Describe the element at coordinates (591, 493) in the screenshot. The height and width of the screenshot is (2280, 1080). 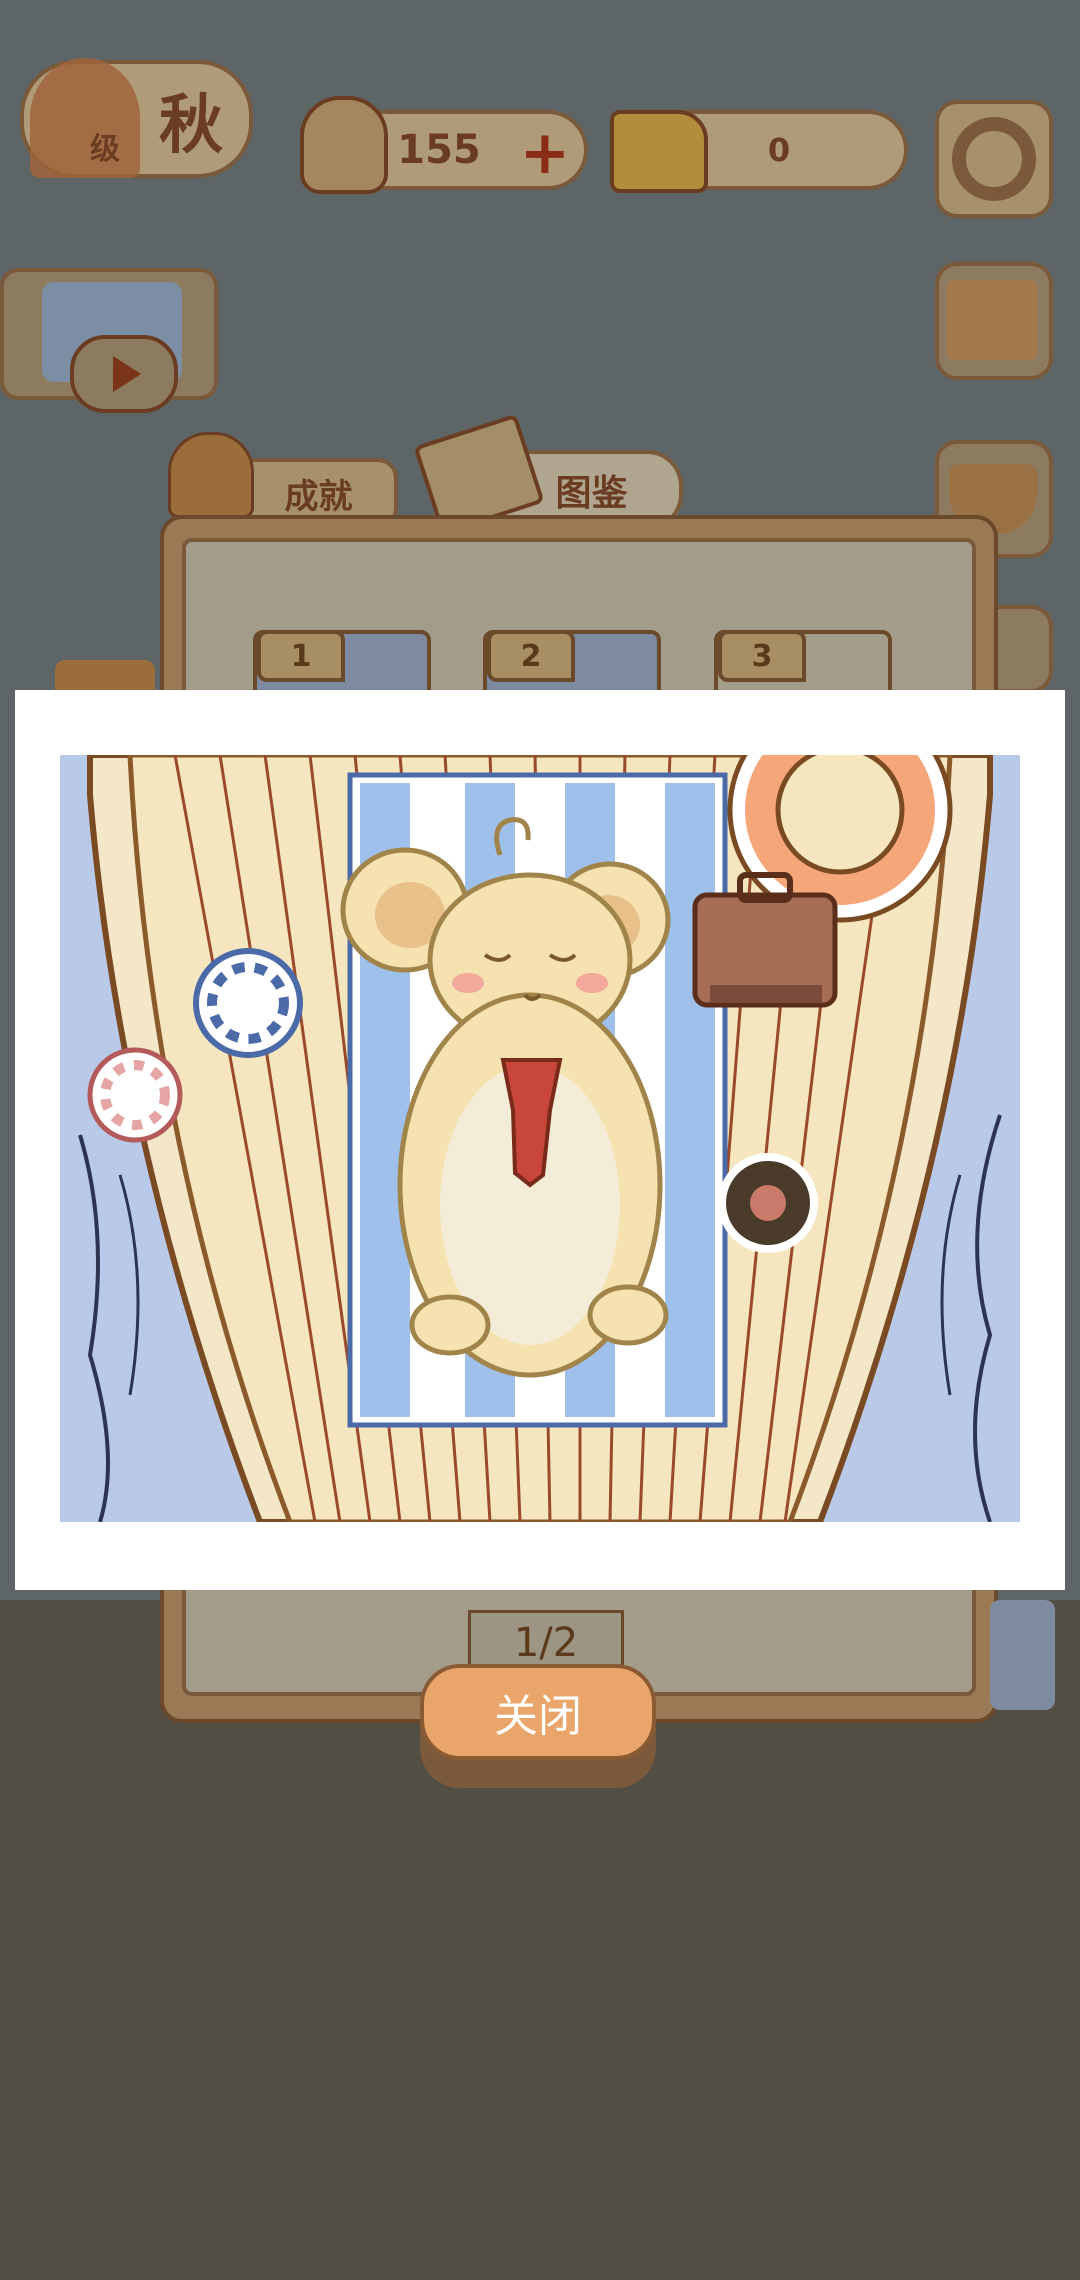
I see `tab-guide-label: 图鉴` at that location.